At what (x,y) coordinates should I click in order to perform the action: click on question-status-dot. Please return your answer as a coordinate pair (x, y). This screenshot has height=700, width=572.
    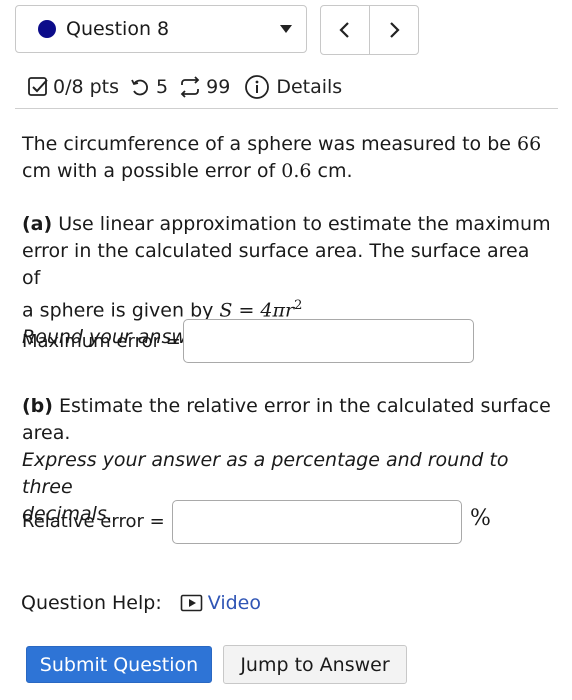
    Looking at the image, I should click on (47, 29).